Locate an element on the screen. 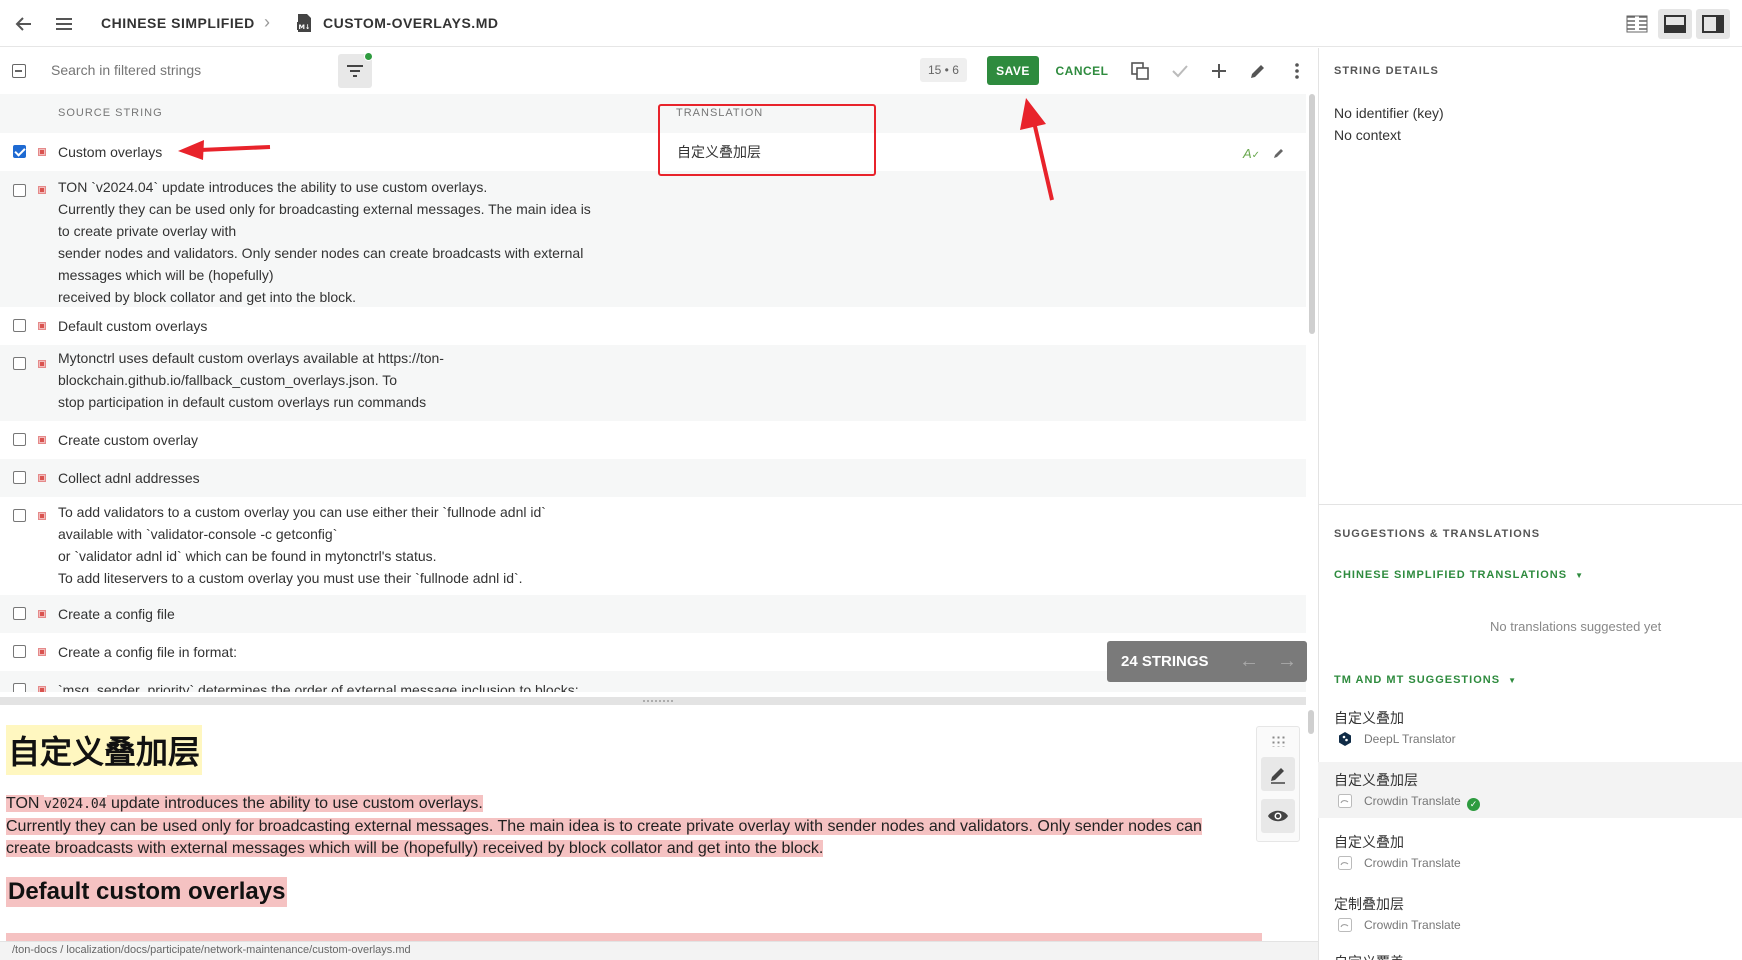  save-button: SAVE is located at coordinates (1013, 70).